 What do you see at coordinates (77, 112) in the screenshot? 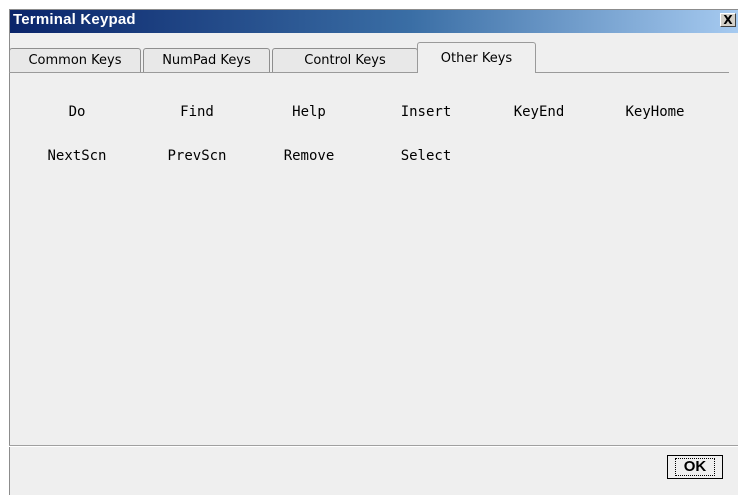
I see `key-do-button: Do` at bounding box center [77, 112].